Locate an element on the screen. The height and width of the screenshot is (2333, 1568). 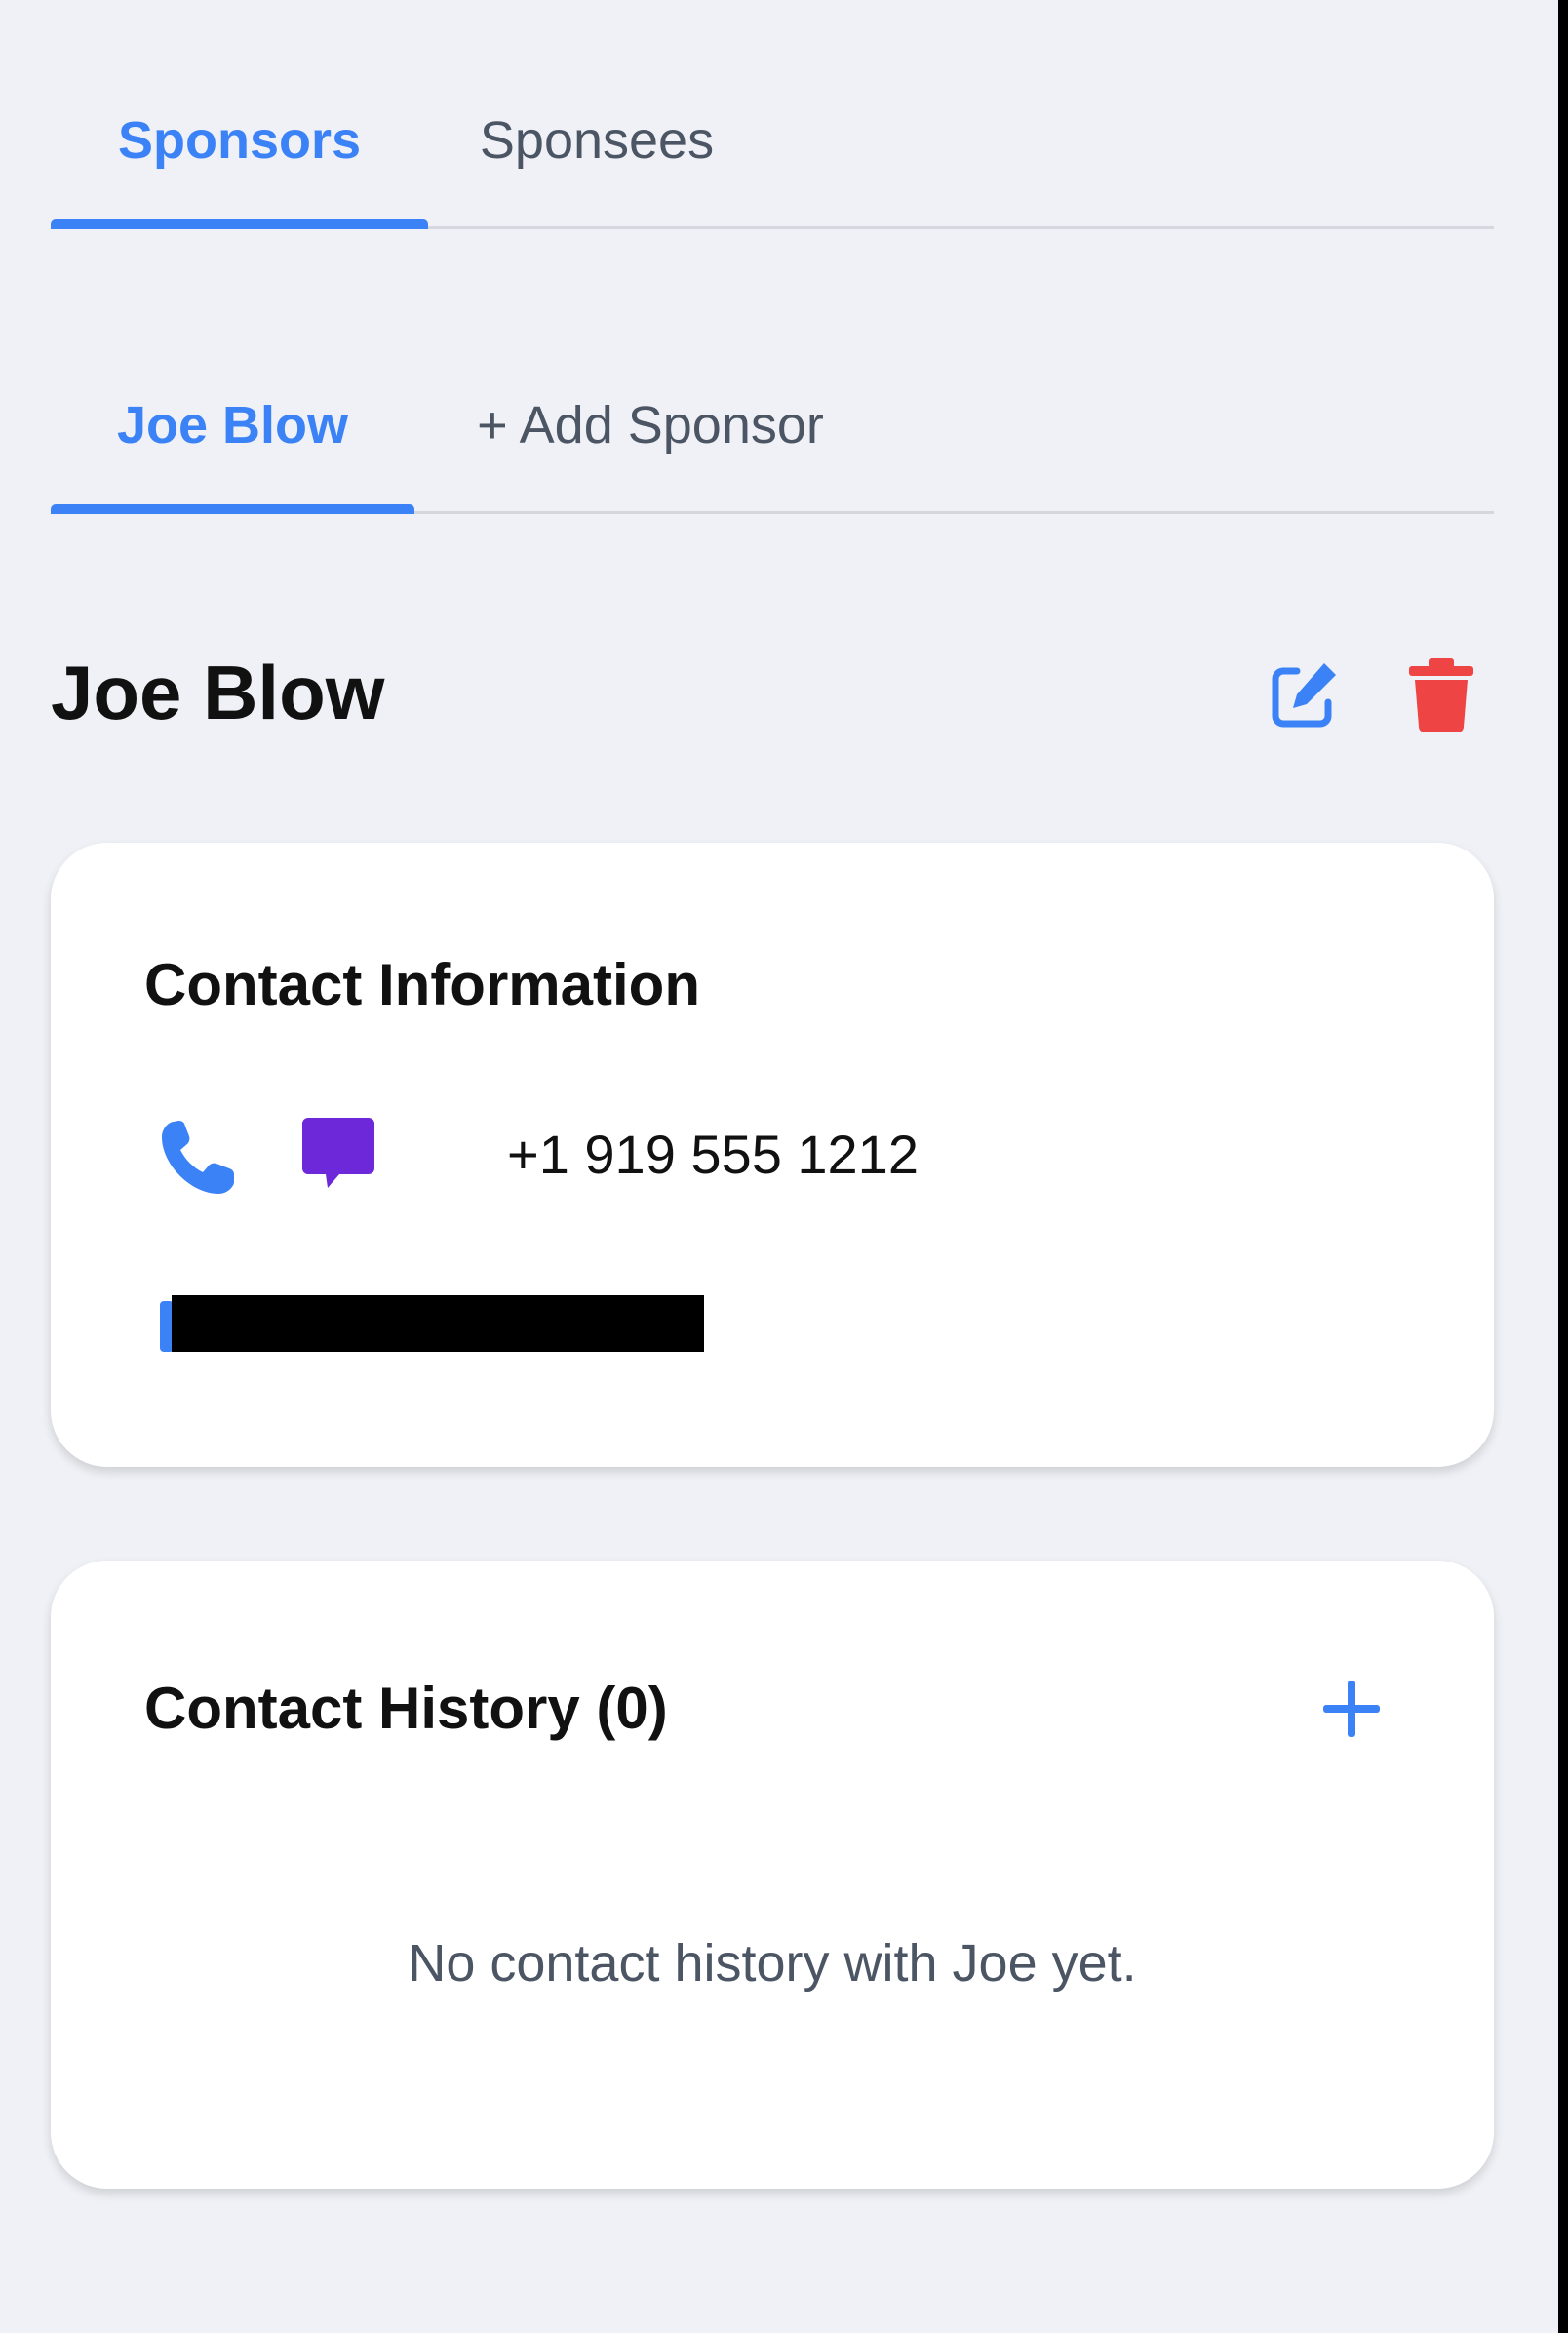
tab-sponsees: Sponsees is located at coordinates (597, 140).